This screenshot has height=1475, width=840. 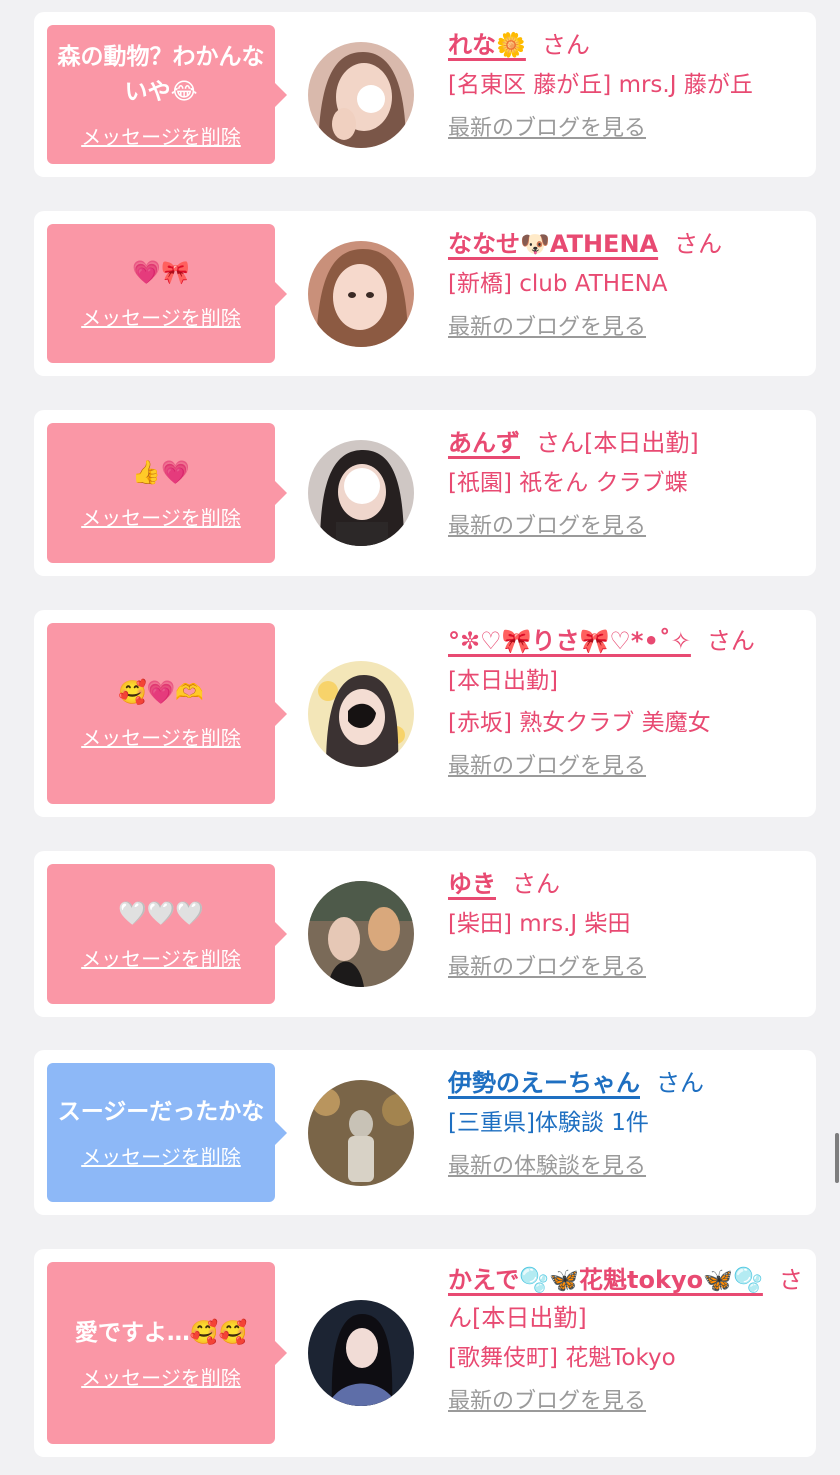 I want to click on shop-line: [祇園] 祇をん クラブ蝶, so click(x=568, y=483).